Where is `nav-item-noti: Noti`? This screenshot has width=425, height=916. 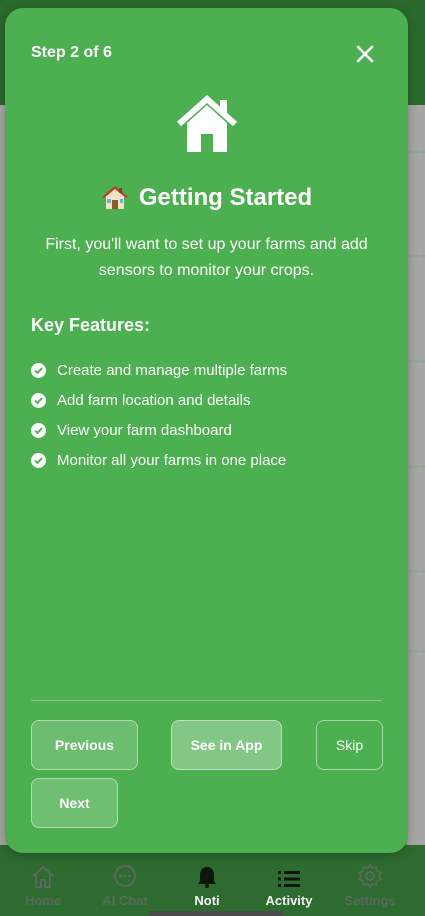
nav-item-noti: Noti is located at coordinates (207, 880).